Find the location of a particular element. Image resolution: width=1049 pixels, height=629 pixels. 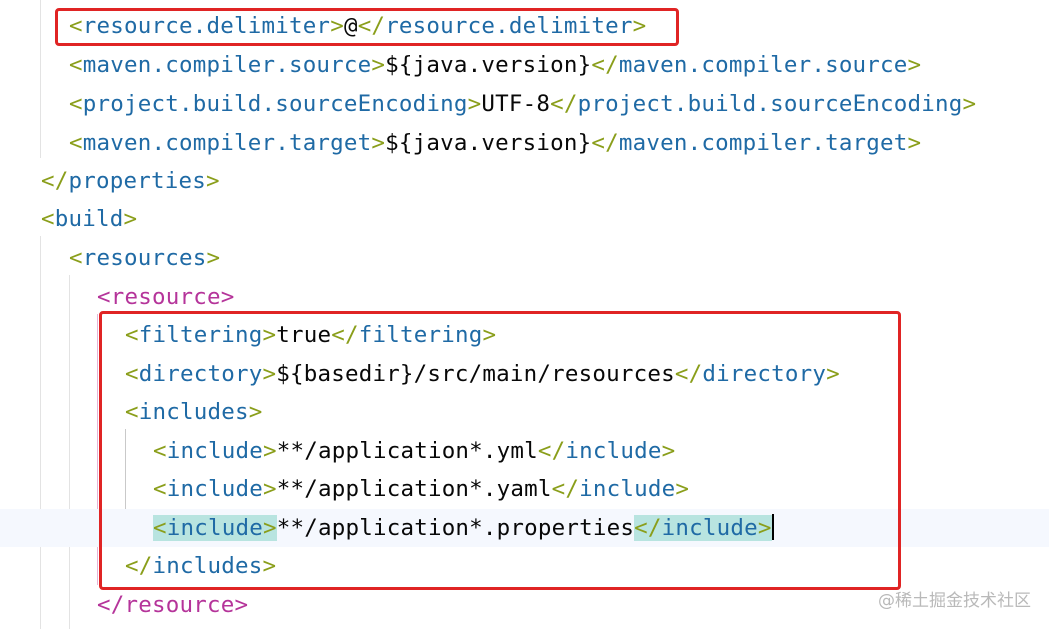

code-line: </resource> is located at coordinates (124, 605).